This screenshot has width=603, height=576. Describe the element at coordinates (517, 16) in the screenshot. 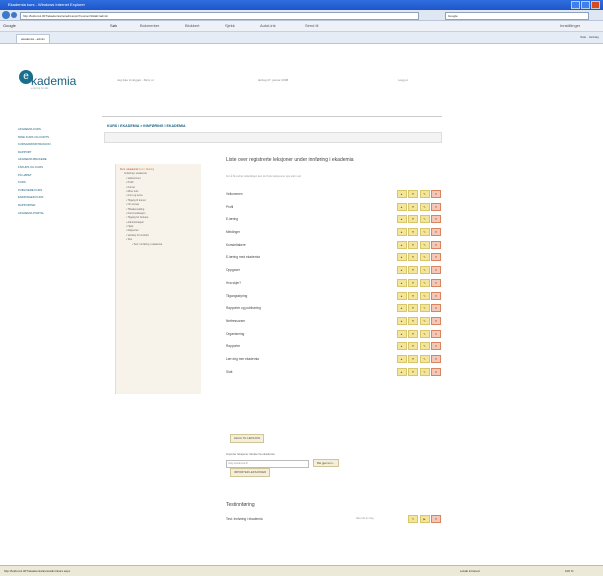

I see `search-input: Google` at that location.